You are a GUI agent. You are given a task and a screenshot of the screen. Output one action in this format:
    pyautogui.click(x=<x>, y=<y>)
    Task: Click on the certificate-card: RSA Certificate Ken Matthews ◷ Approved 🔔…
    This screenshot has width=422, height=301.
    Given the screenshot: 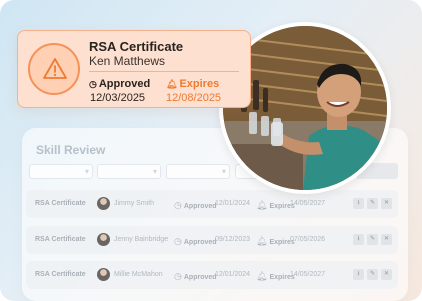 What is the action you would take?
    pyautogui.click(x=134, y=69)
    